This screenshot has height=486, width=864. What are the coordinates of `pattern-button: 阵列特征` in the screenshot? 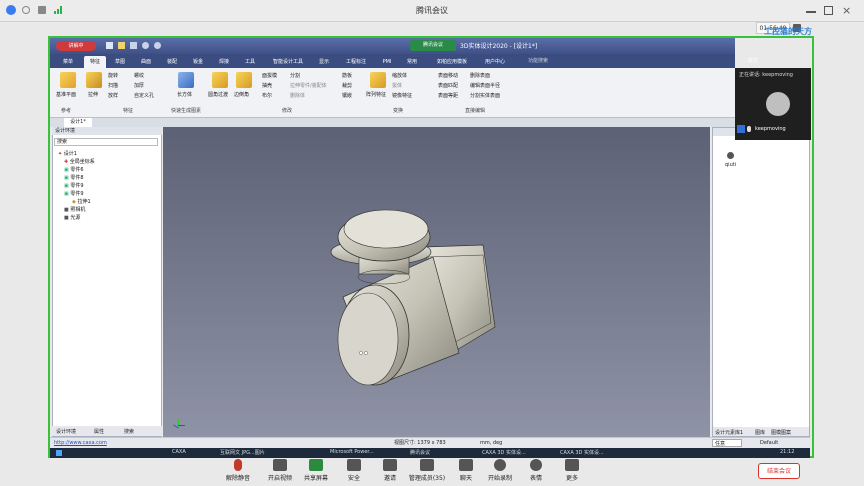 It's located at (376, 94).